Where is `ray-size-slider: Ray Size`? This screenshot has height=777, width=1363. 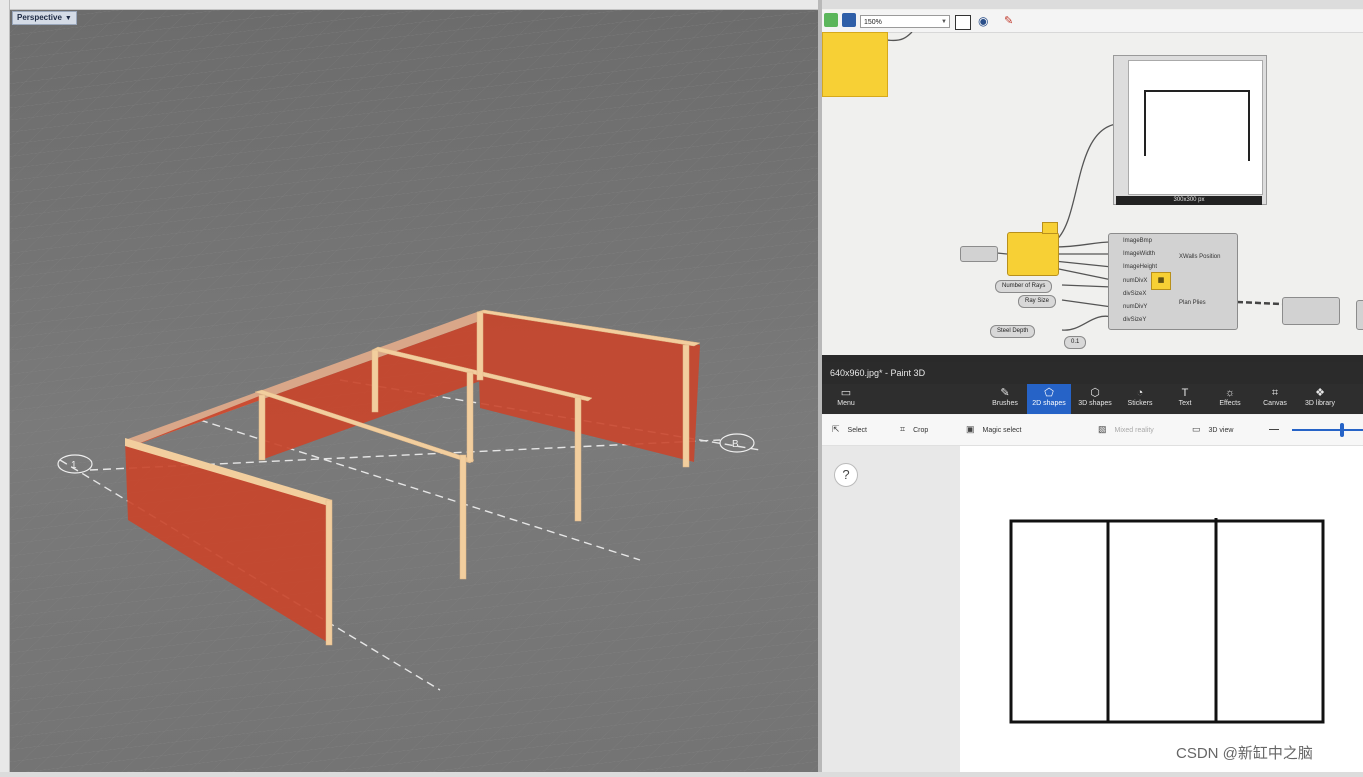 ray-size-slider: Ray Size is located at coordinates (1037, 301).